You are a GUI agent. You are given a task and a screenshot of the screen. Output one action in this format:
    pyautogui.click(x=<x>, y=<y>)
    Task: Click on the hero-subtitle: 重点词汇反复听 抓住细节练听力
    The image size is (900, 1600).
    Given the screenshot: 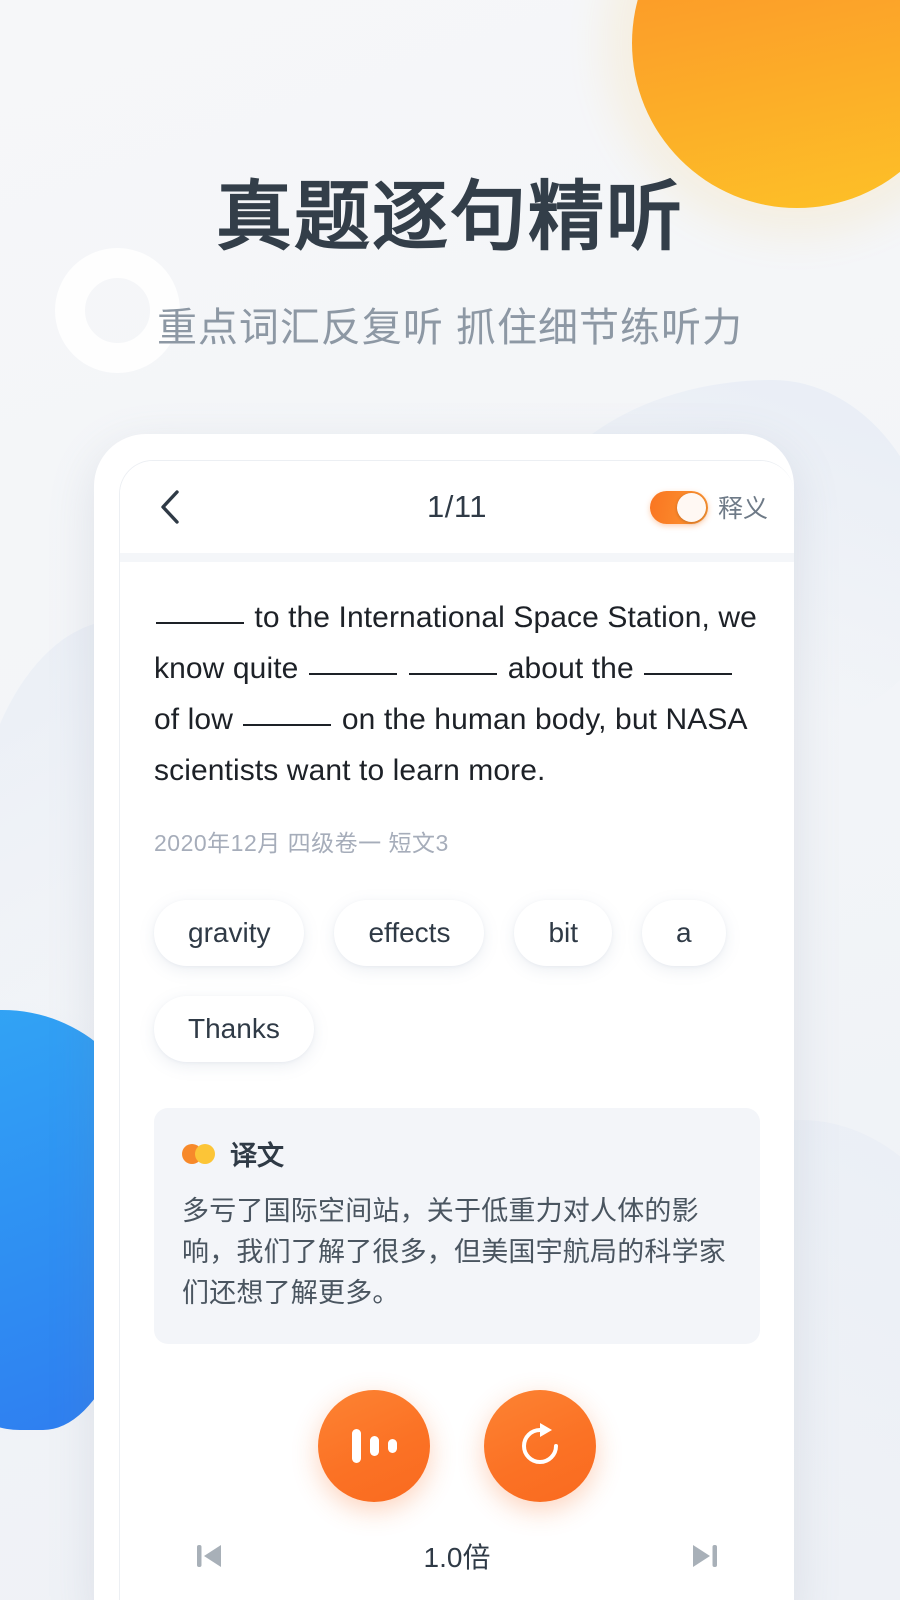 What is the action you would take?
    pyautogui.click(x=450, y=328)
    